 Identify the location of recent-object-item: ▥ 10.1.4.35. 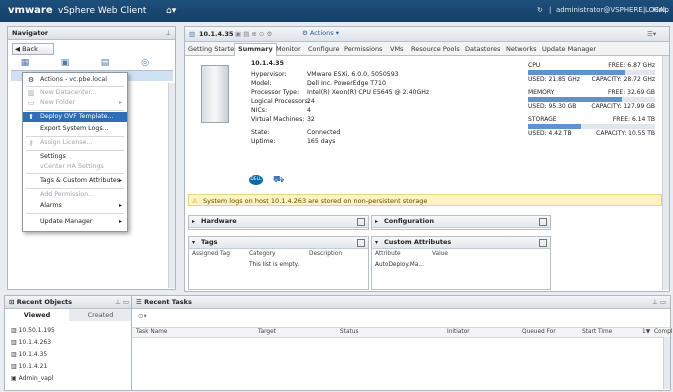
(29, 354).